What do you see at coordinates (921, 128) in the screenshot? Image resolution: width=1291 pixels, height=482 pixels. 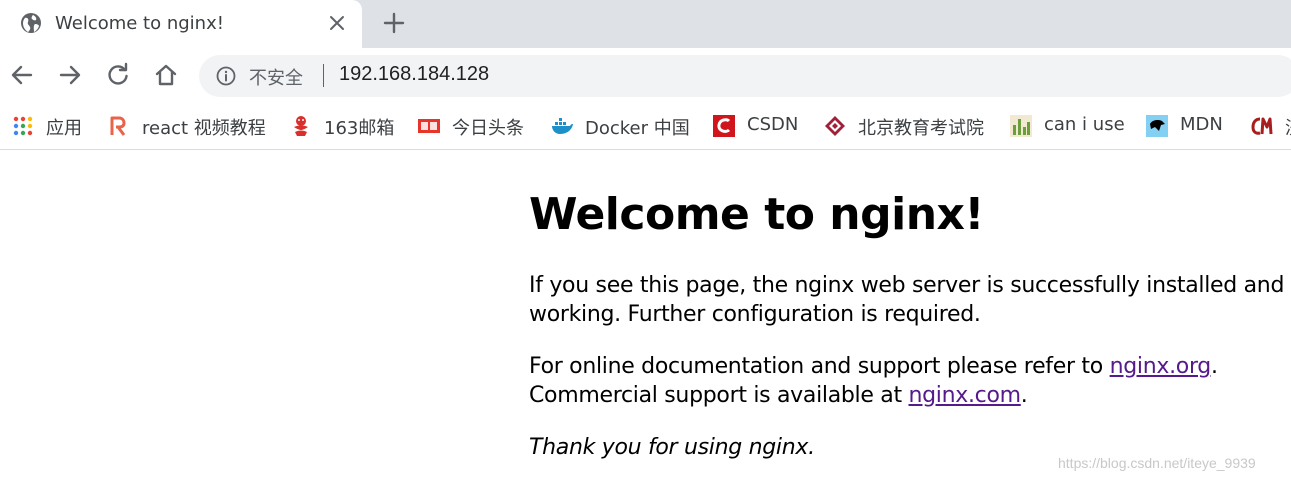 I see `bookmark-label: 北京教育考试院` at bounding box center [921, 128].